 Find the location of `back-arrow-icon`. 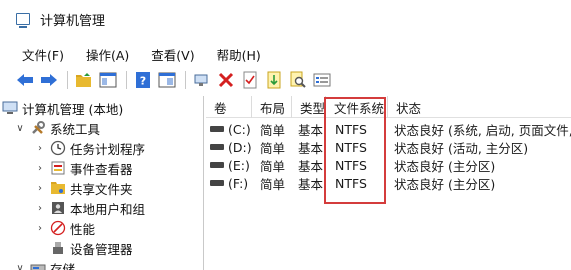

back-arrow-icon is located at coordinates (25, 80).